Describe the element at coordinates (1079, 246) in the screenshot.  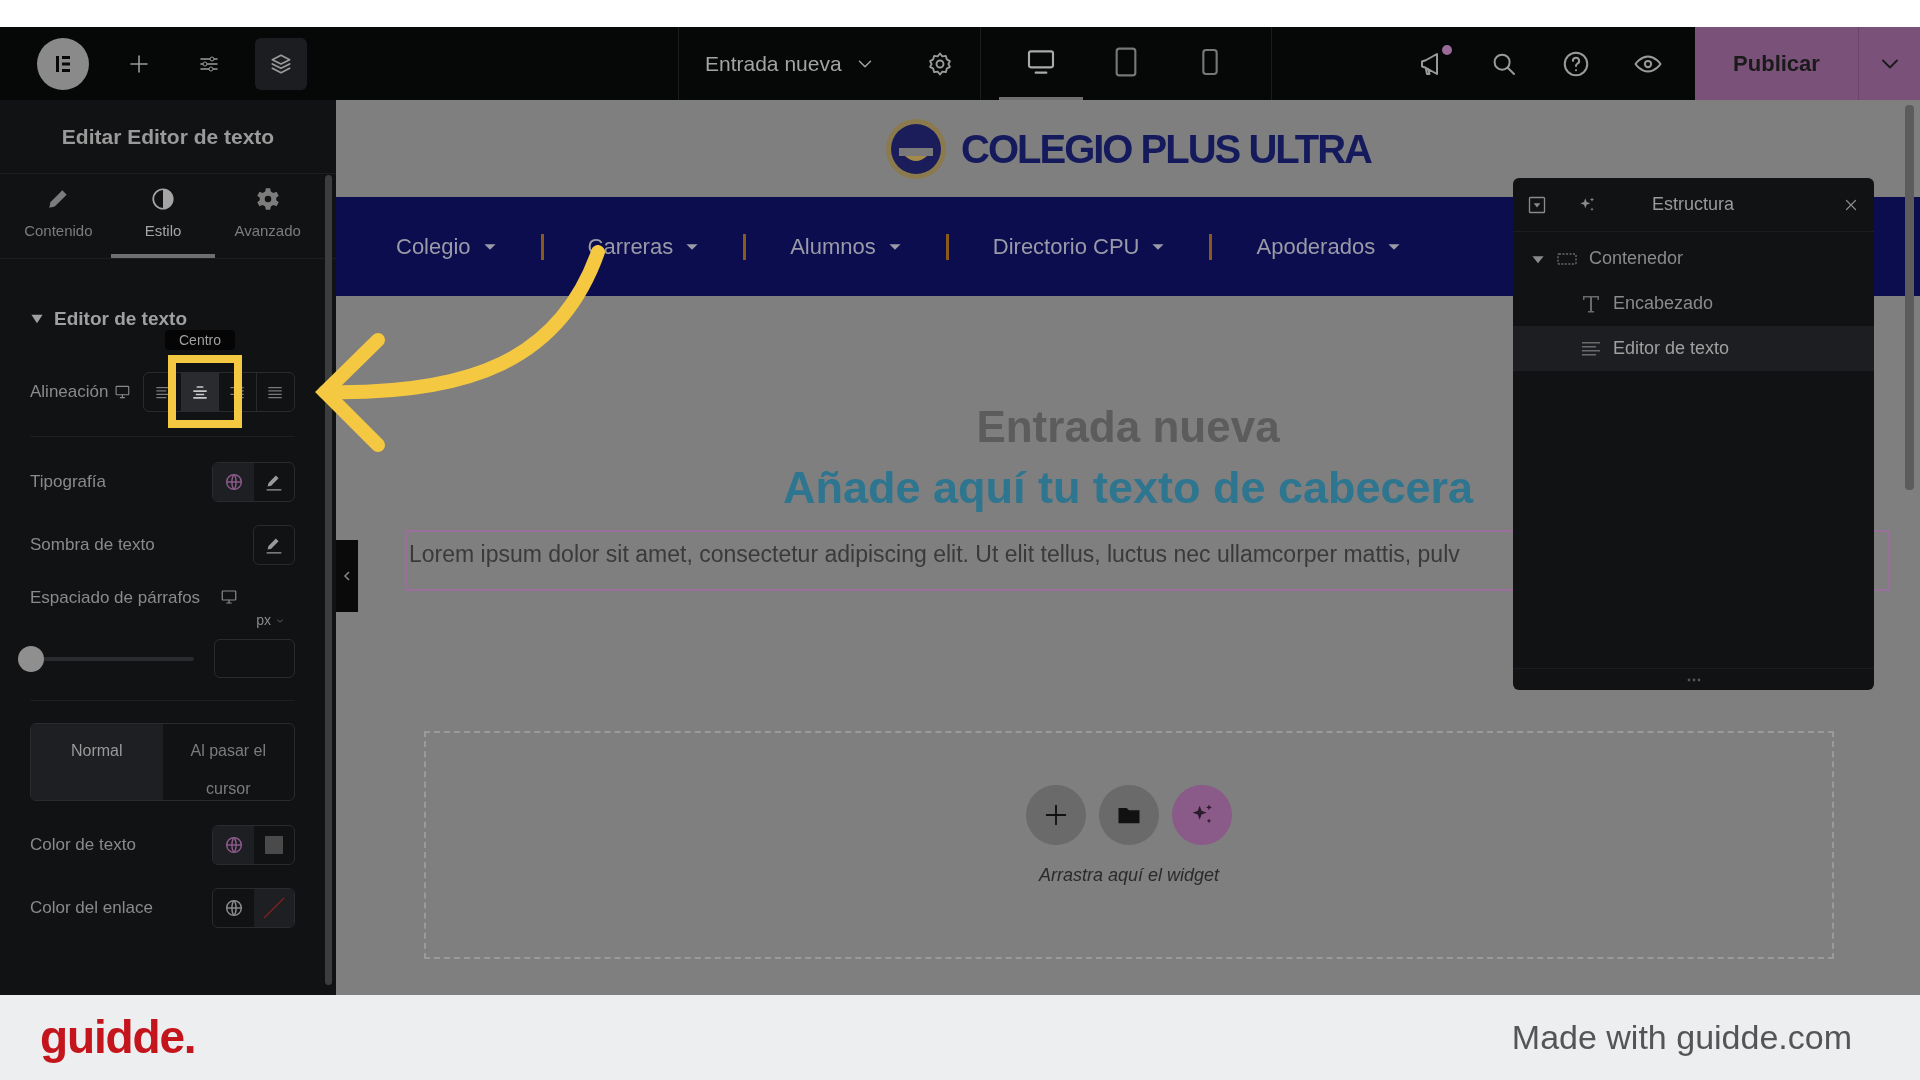
I see `nav-item: Directorio CPU` at that location.